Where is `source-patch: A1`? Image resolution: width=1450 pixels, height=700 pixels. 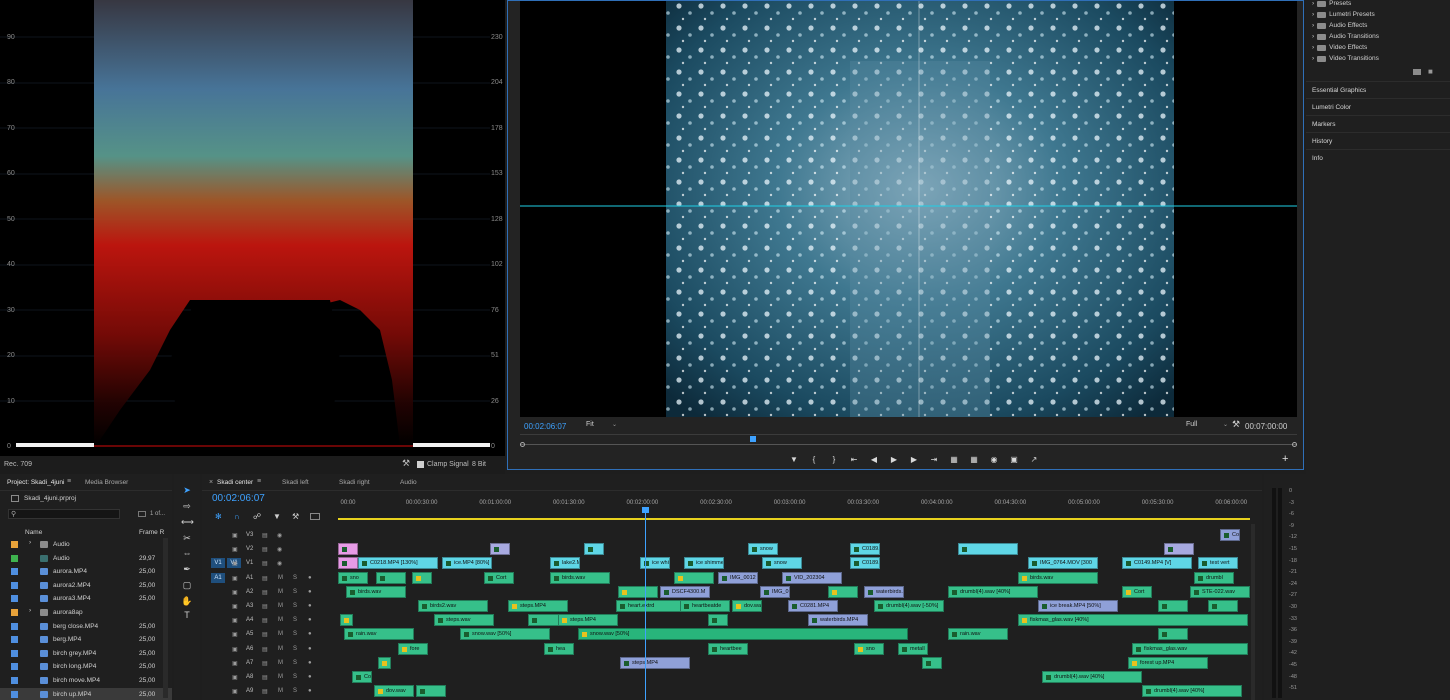 source-patch: A1 is located at coordinates (218, 577).